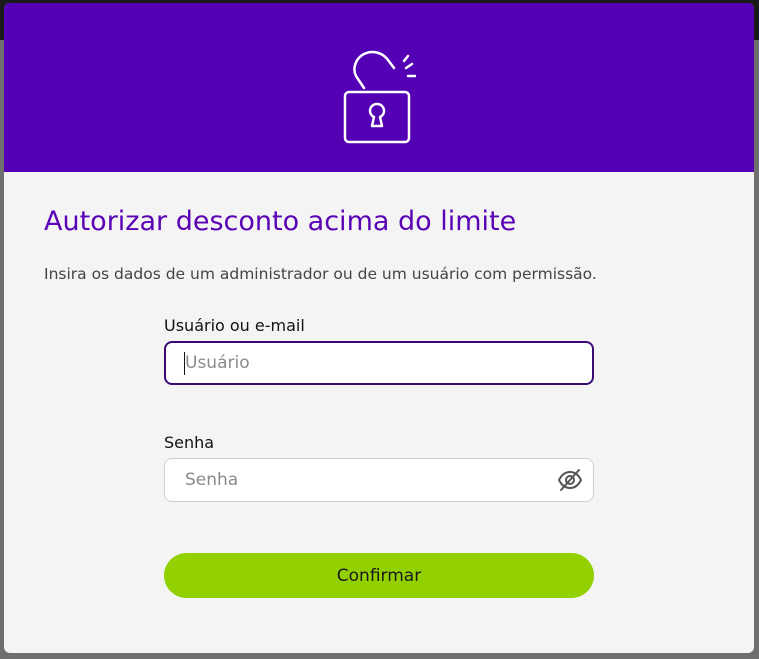 This screenshot has width=759, height=659. I want to click on username-label: Usuário ou e-mail, so click(234, 325).